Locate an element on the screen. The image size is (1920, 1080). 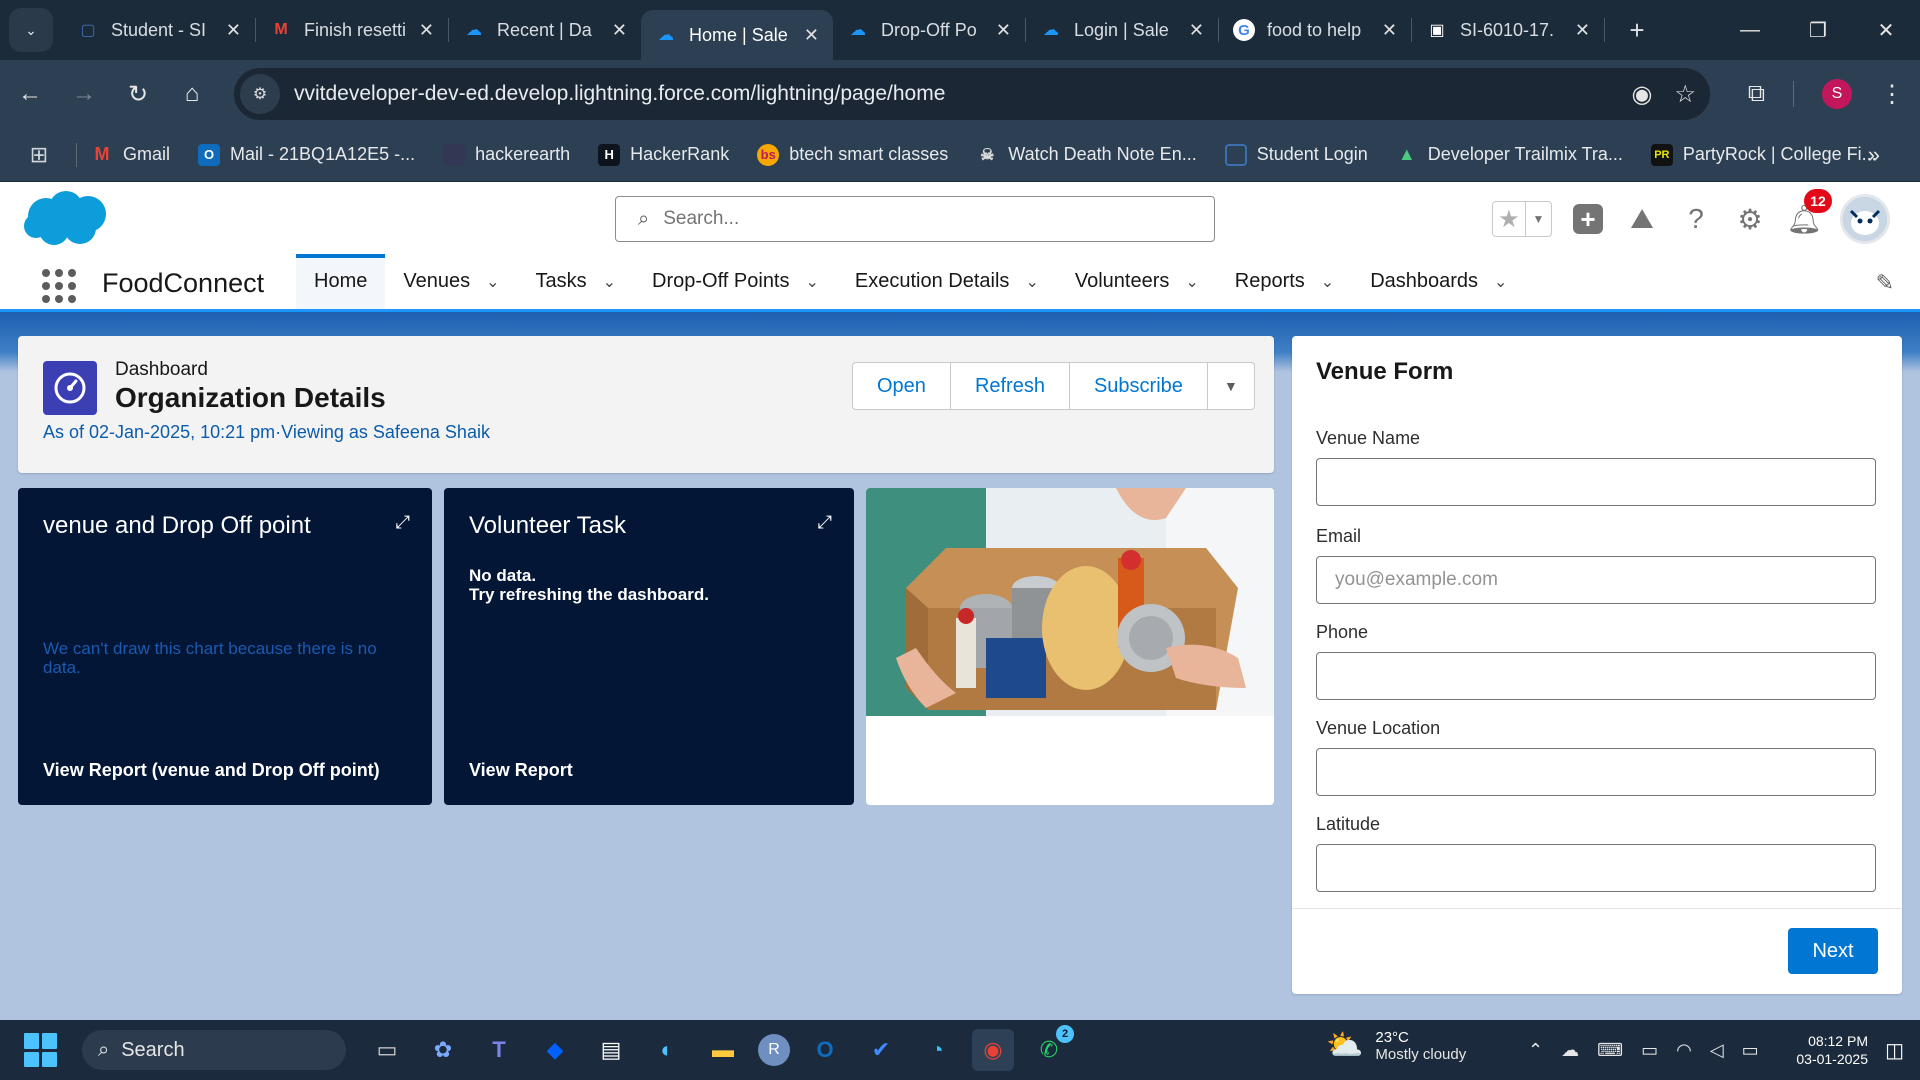
browser-tab: ☁ Login | Sale ✕ is located at coordinates (1122, 30).